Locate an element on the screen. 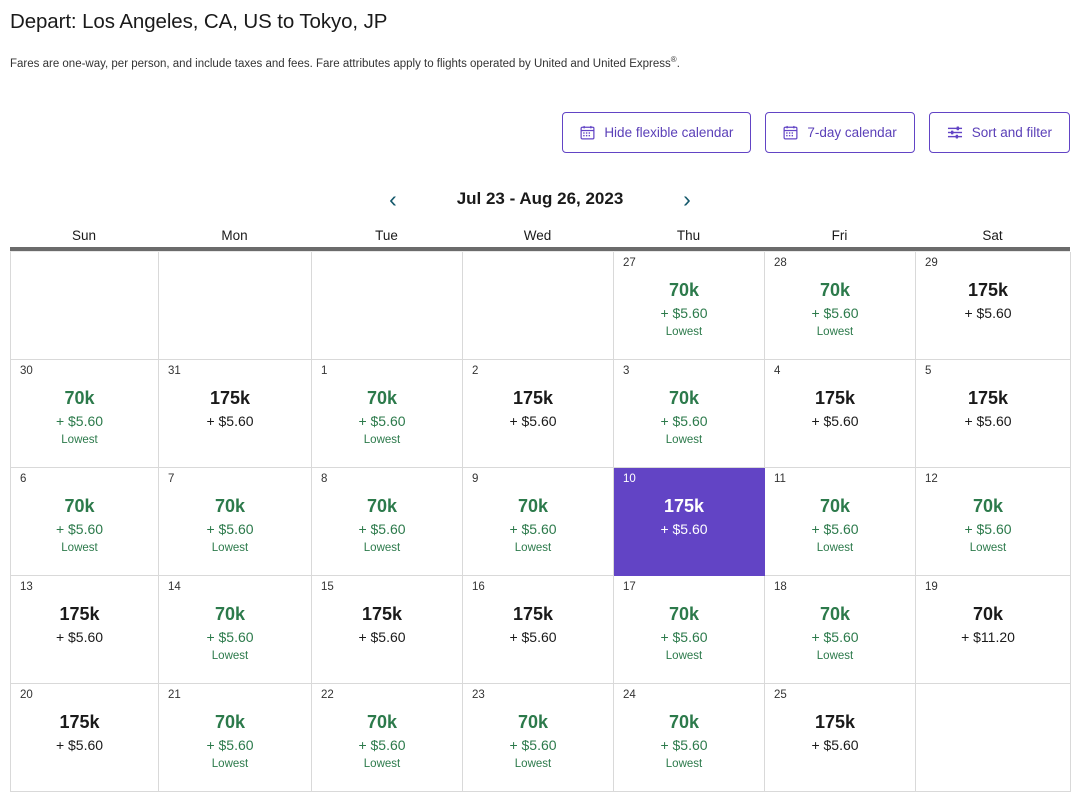 The height and width of the screenshot is (802, 1080). calendar-day-cell: 15 175k + $5.60 is located at coordinates (387, 630).